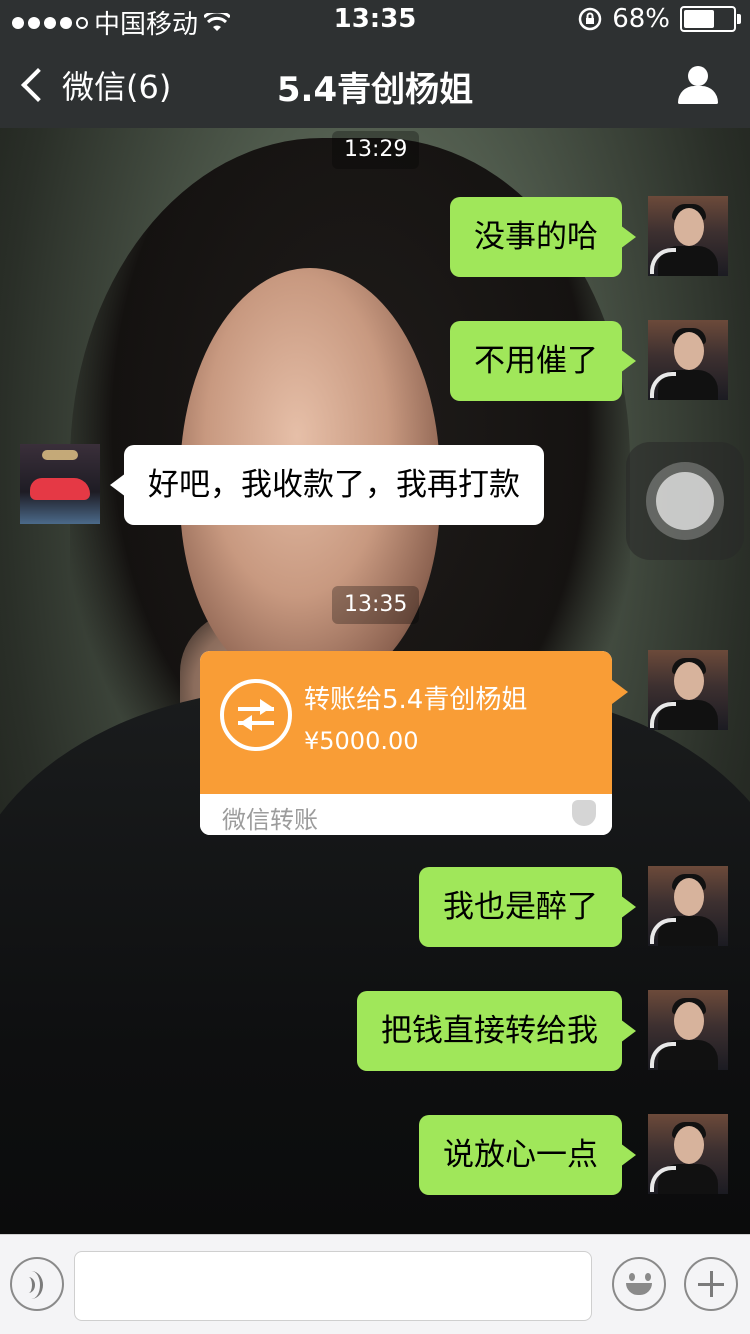 Image resolution: width=750 pixels, height=1334 pixels. I want to click on transfer-arrows-icon, so click(256, 715).